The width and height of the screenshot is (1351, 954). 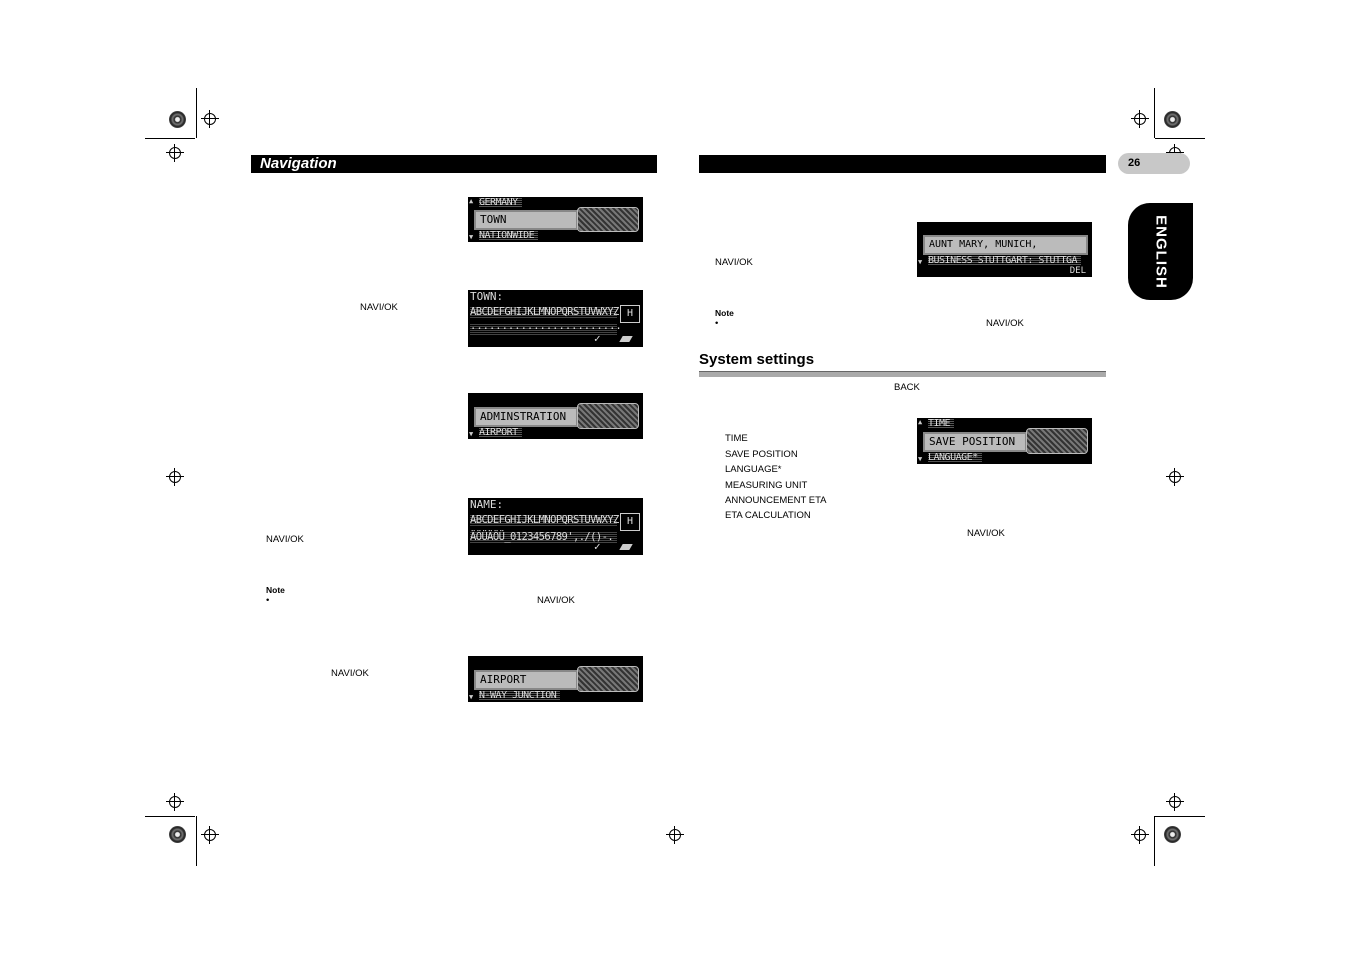 What do you see at coordinates (526, 417) in the screenshot?
I see `screen-selected-item: ADMINSTRATION` at bounding box center [526, 417].